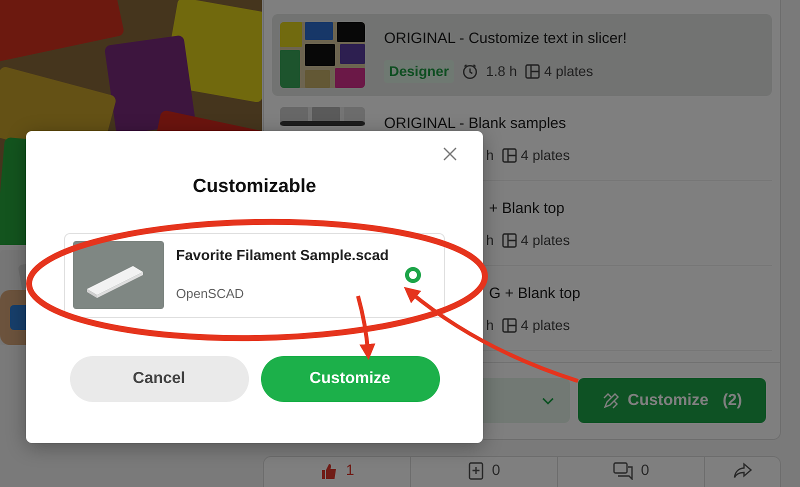 The width and height of the screenshot is (800, 487). What do you see at coordinates (419, 71) in the screenshot?
I see `designer-tag: Designer` at bounding box center [419, 71].